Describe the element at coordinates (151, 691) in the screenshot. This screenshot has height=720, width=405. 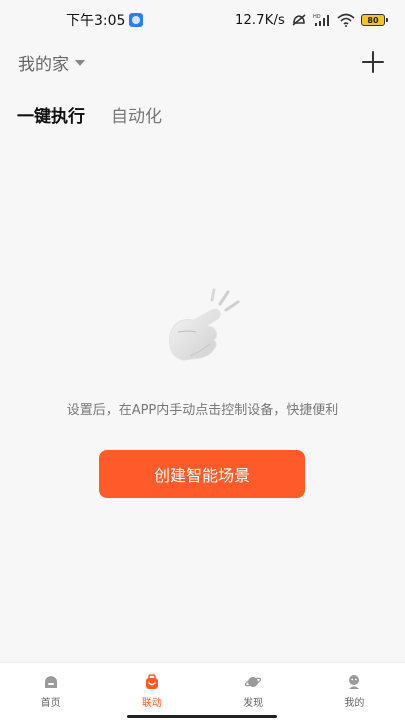
I see `nav-linkage: 联动` at that location.